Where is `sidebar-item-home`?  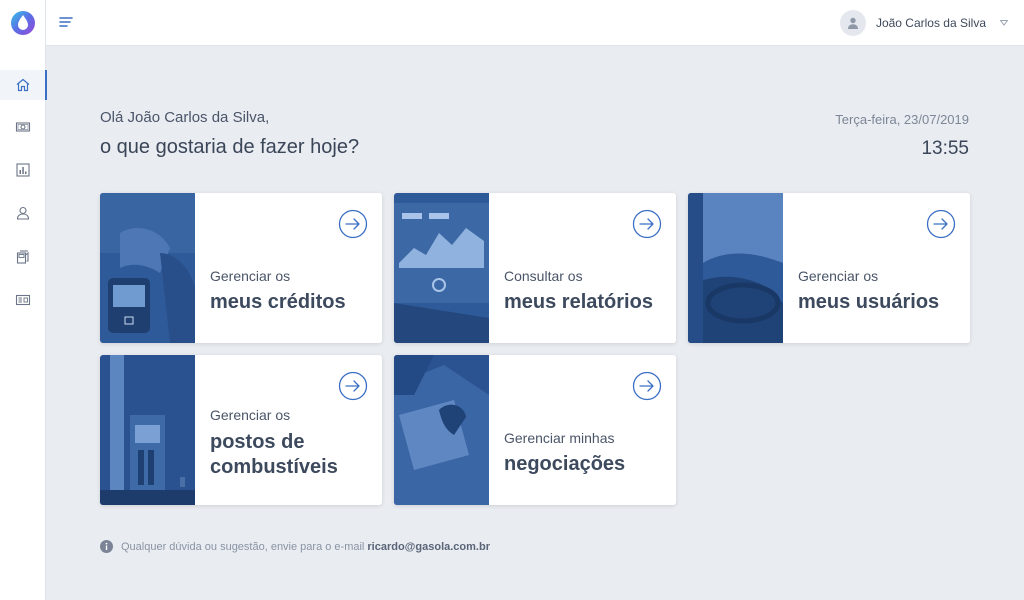
sidebar-item-home is located at coordinates (23, 85).